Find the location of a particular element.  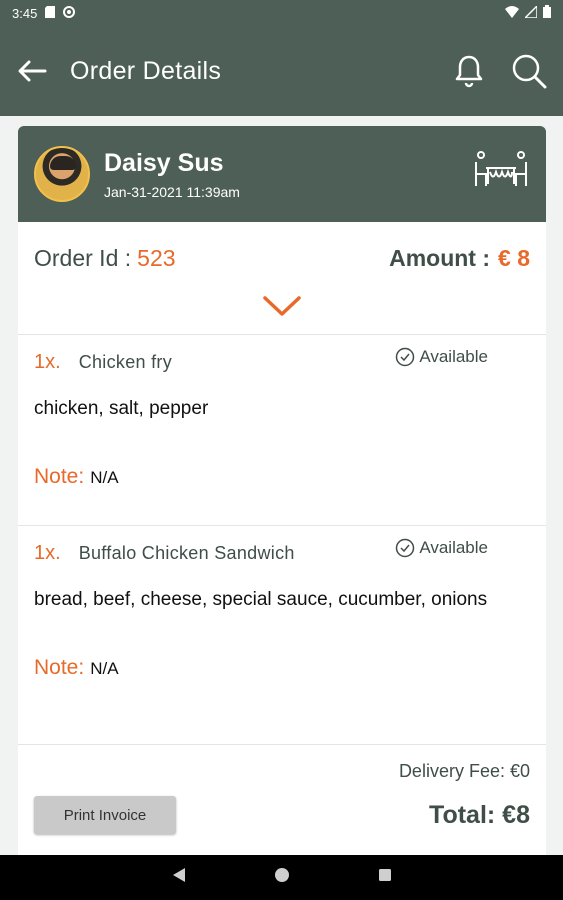

dining-table-icon is located at coordinates (501, 174).